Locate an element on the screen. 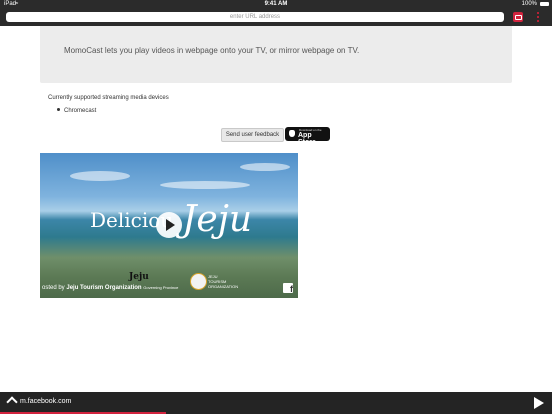  browser-top-bar: iPad ≈ 9:41 AM 100% enter URL address is located at coordinates (276, 13).